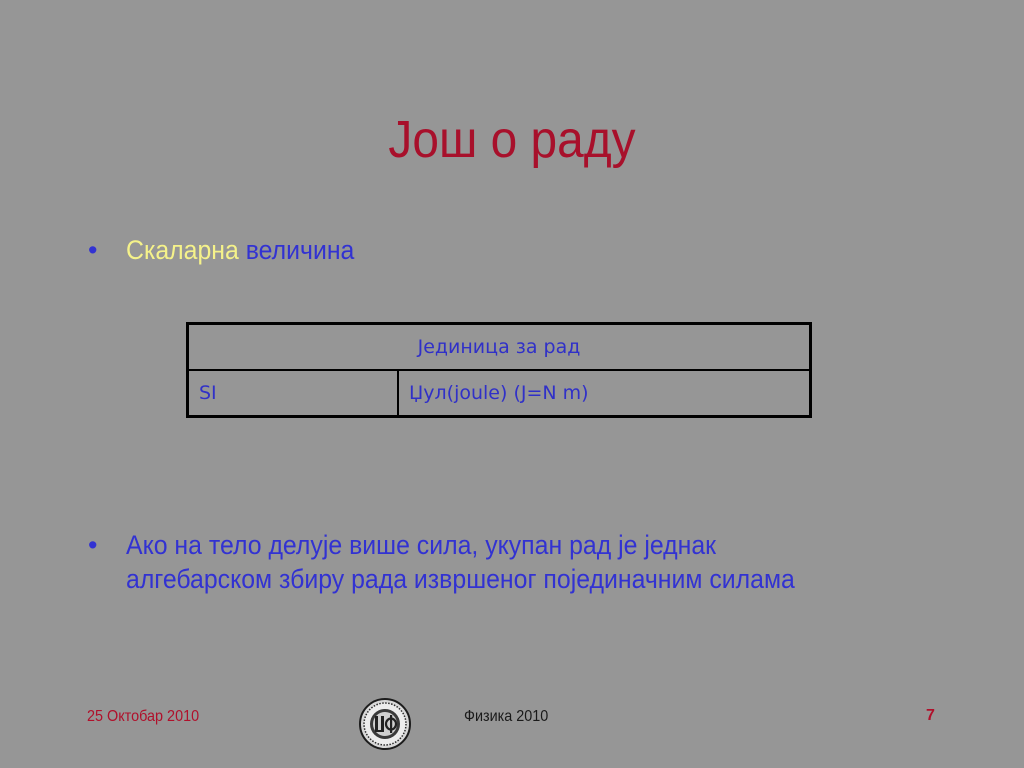  What do you see at coordinates (182, 250) in the screenshot?
I see `bullet-word-scalar: Скаларна` at bounding box center [182, 250].